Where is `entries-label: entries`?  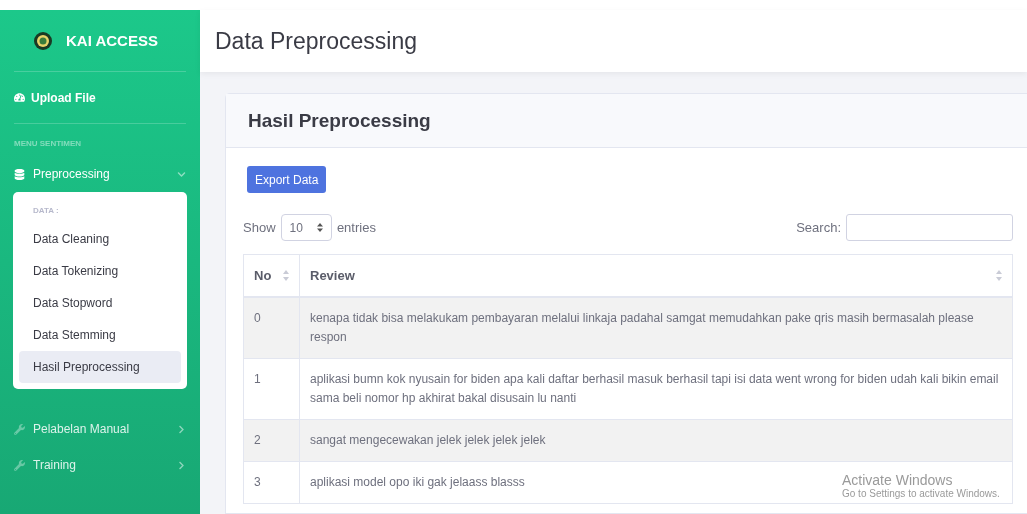
entries-label: entries is located at coordinates (356, 227).